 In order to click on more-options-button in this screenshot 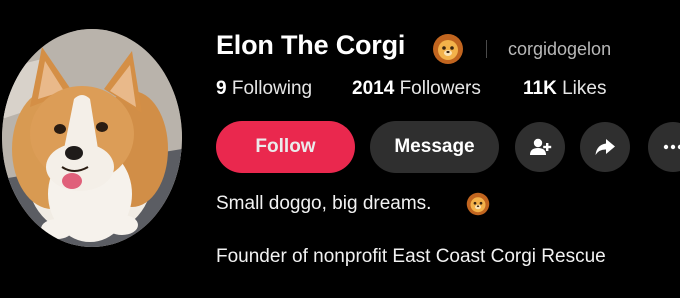, I will do `click(664, 147)`.